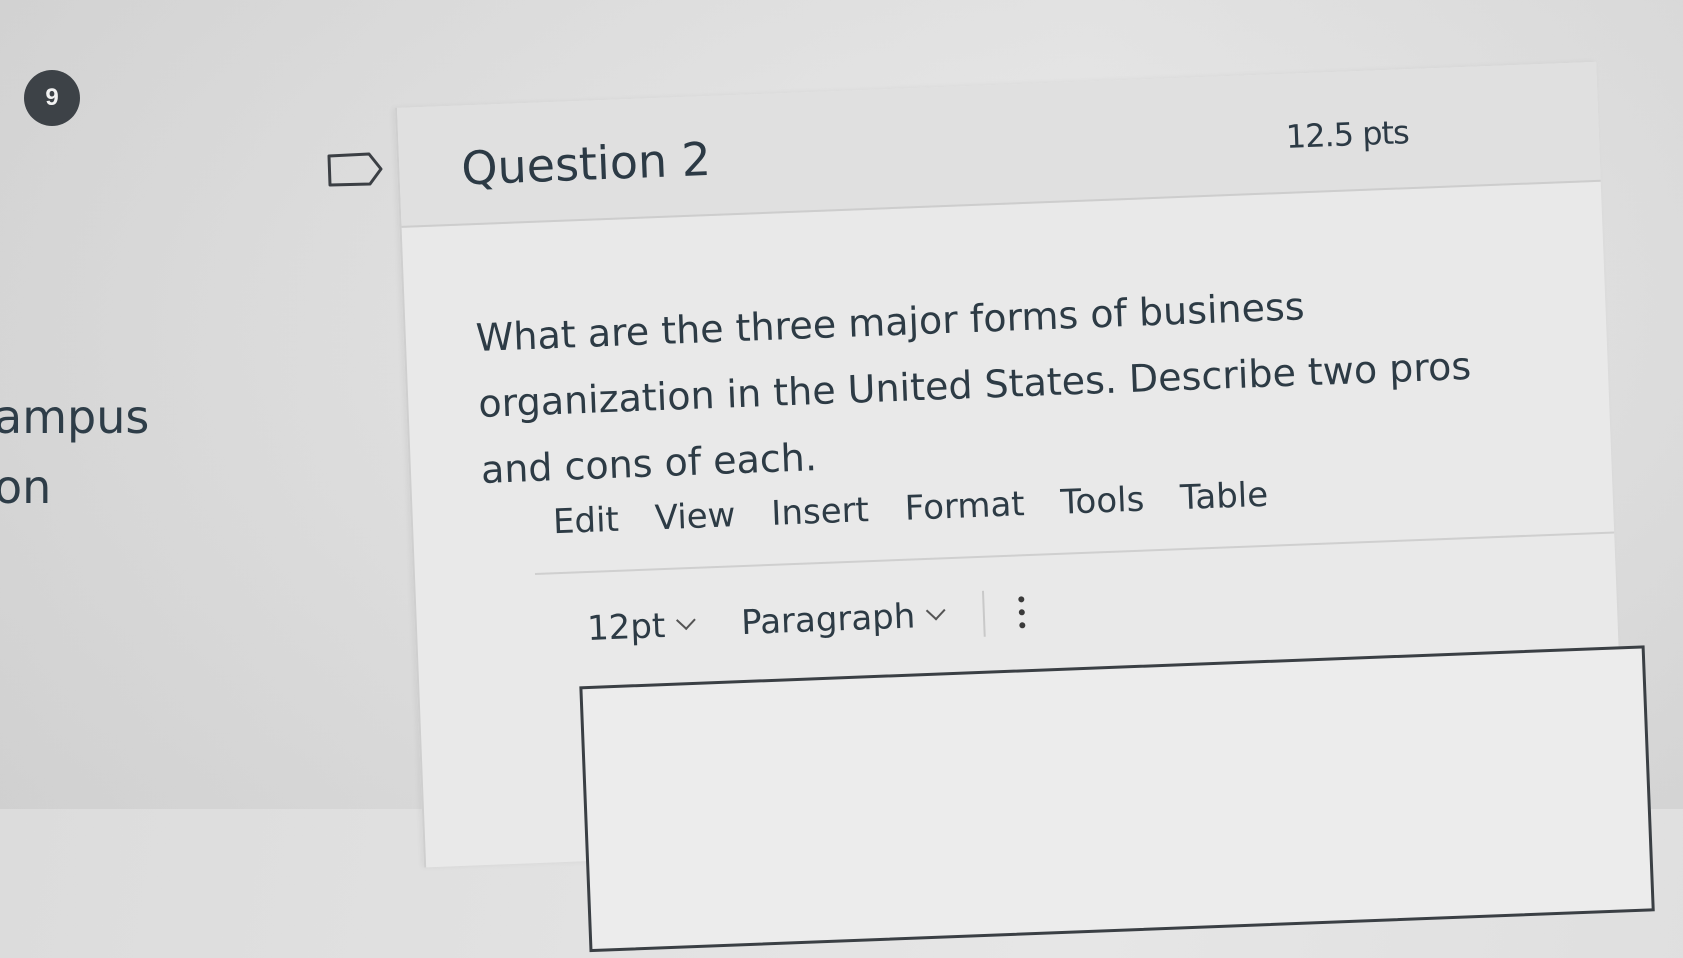 The height and width of the screenshot is (958, 1683). What do you see at coordinates (828, 620) in the screenshot?
I see `block-format-value: Paragraph` at bounding box center [828, 620].